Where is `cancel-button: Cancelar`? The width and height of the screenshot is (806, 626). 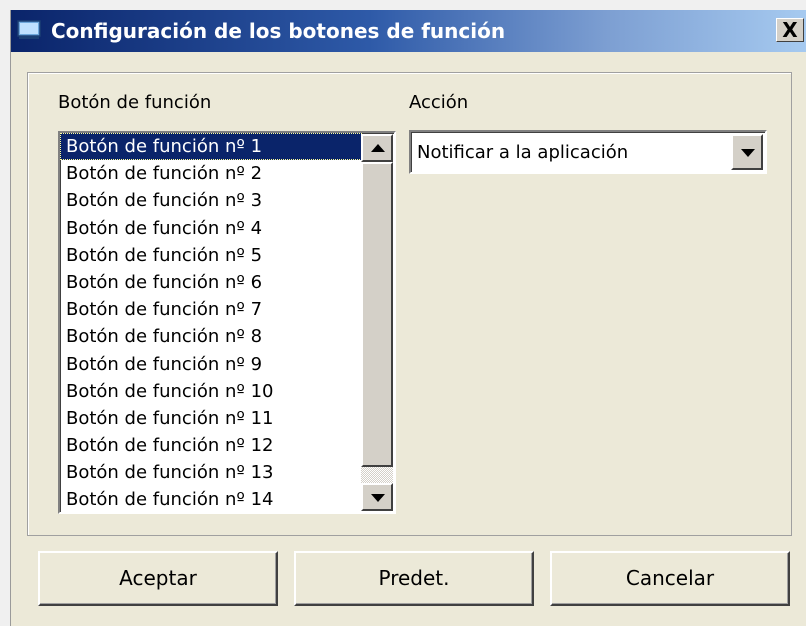
cancel-button: Cancelar is located at coordinates (670, 578).